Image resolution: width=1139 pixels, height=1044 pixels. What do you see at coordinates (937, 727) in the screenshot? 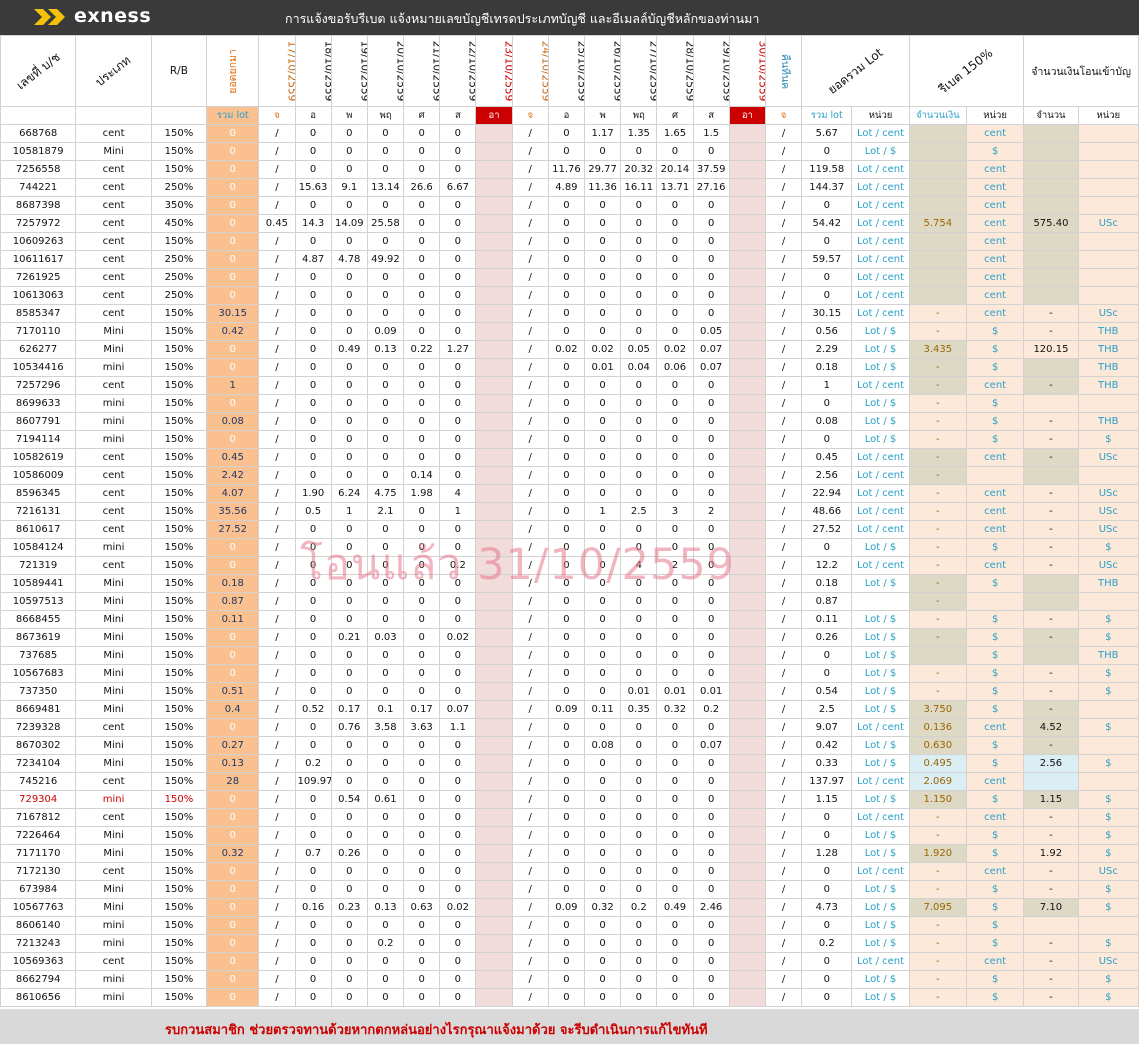
I see `rebate-amount: 0.136` at bounding box center [937, 727].